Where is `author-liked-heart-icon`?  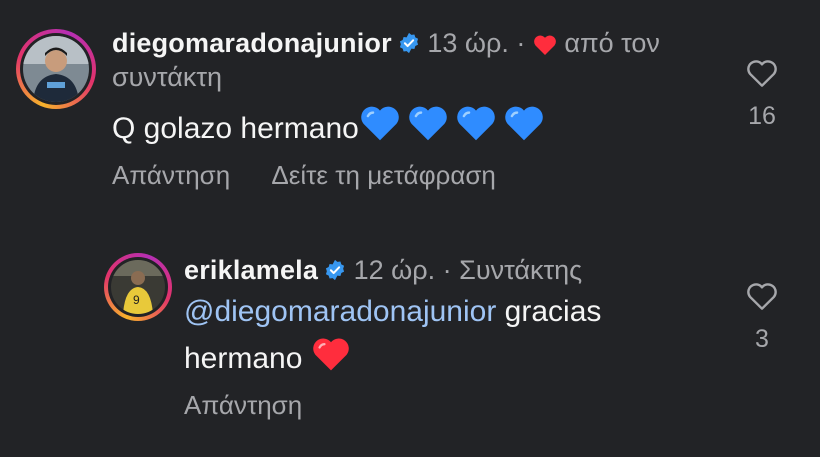 author-liked-heart-icon is located at coordinates (544, 45).